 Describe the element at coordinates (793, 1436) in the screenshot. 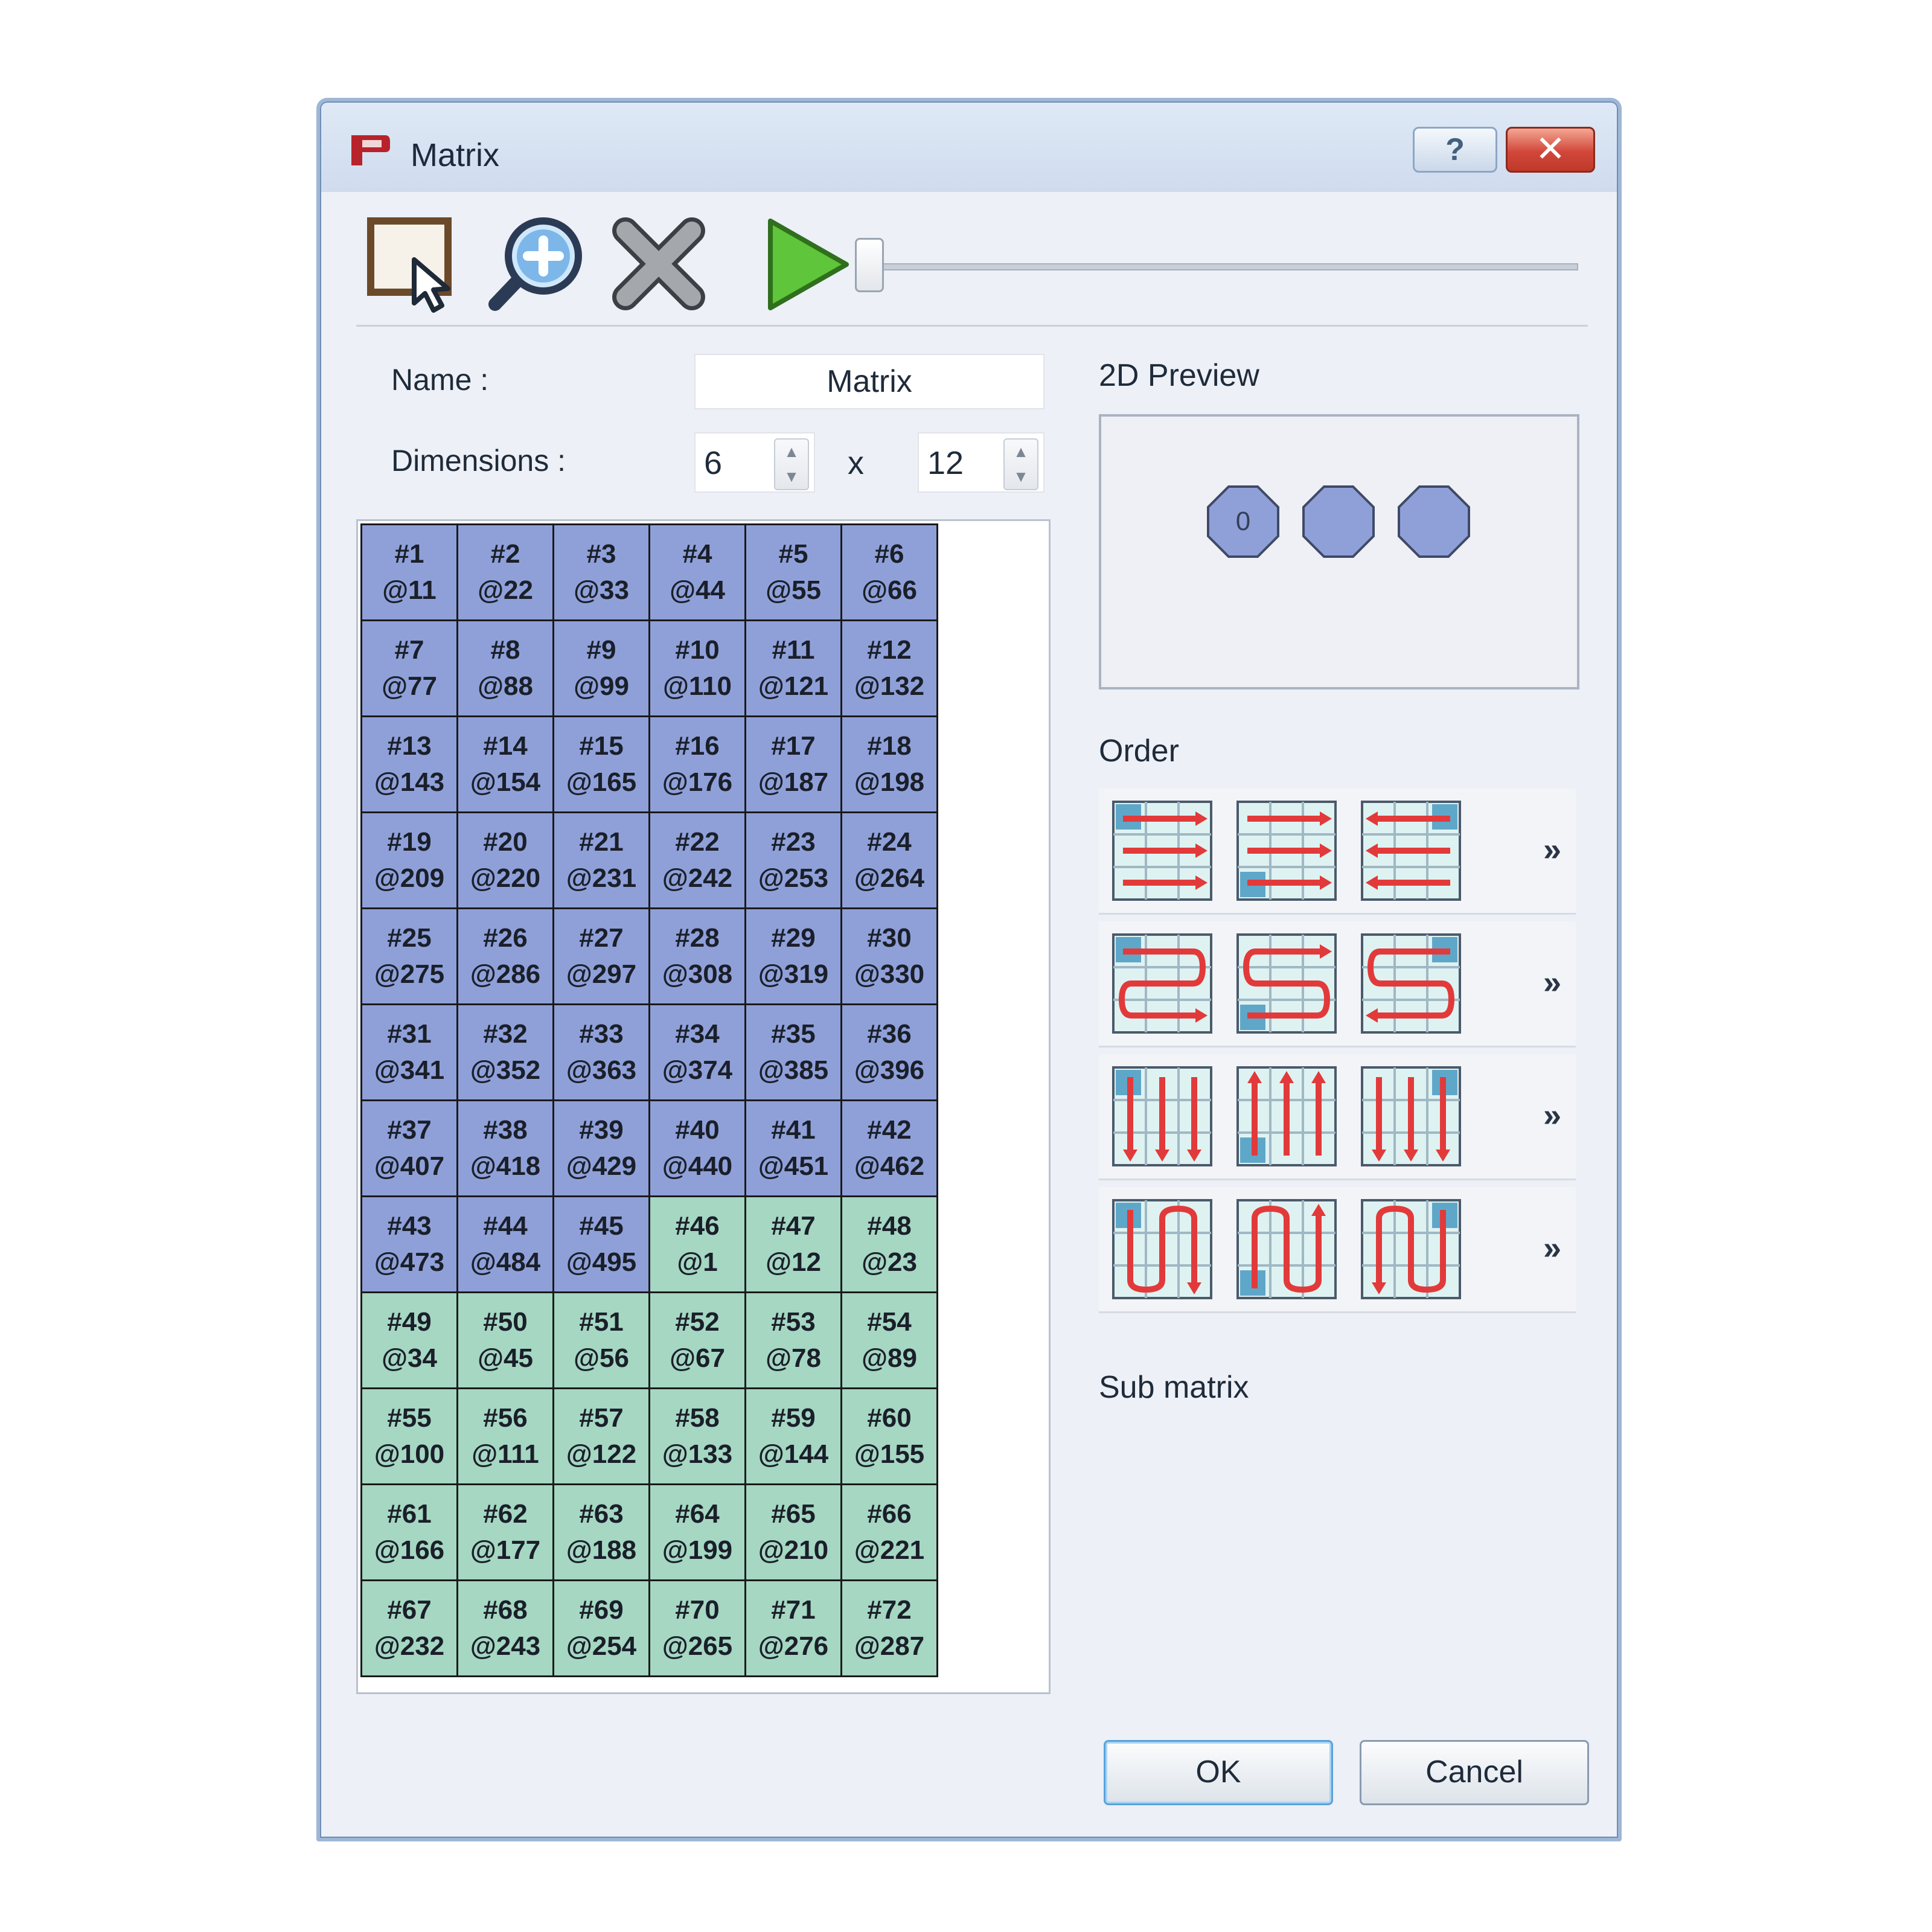

I see `matrix-cell: #59 @144` at that location.